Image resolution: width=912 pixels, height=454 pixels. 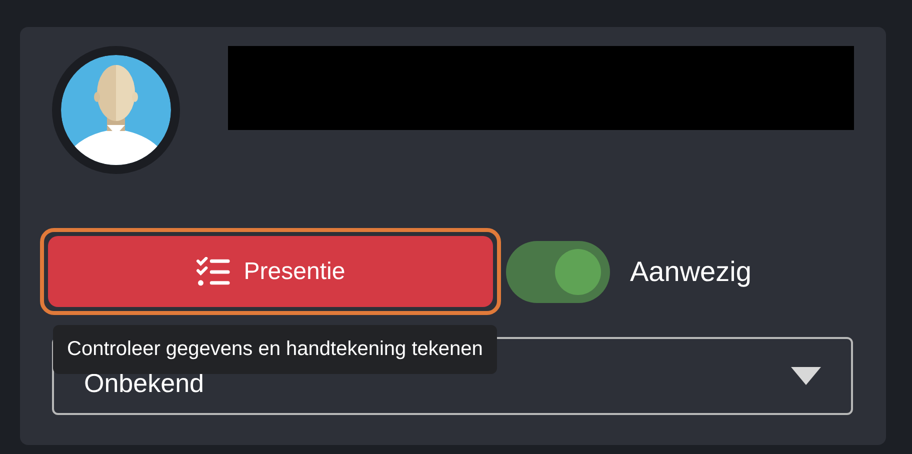 I want to click on checklist-icon, so click(x=213, y=271).